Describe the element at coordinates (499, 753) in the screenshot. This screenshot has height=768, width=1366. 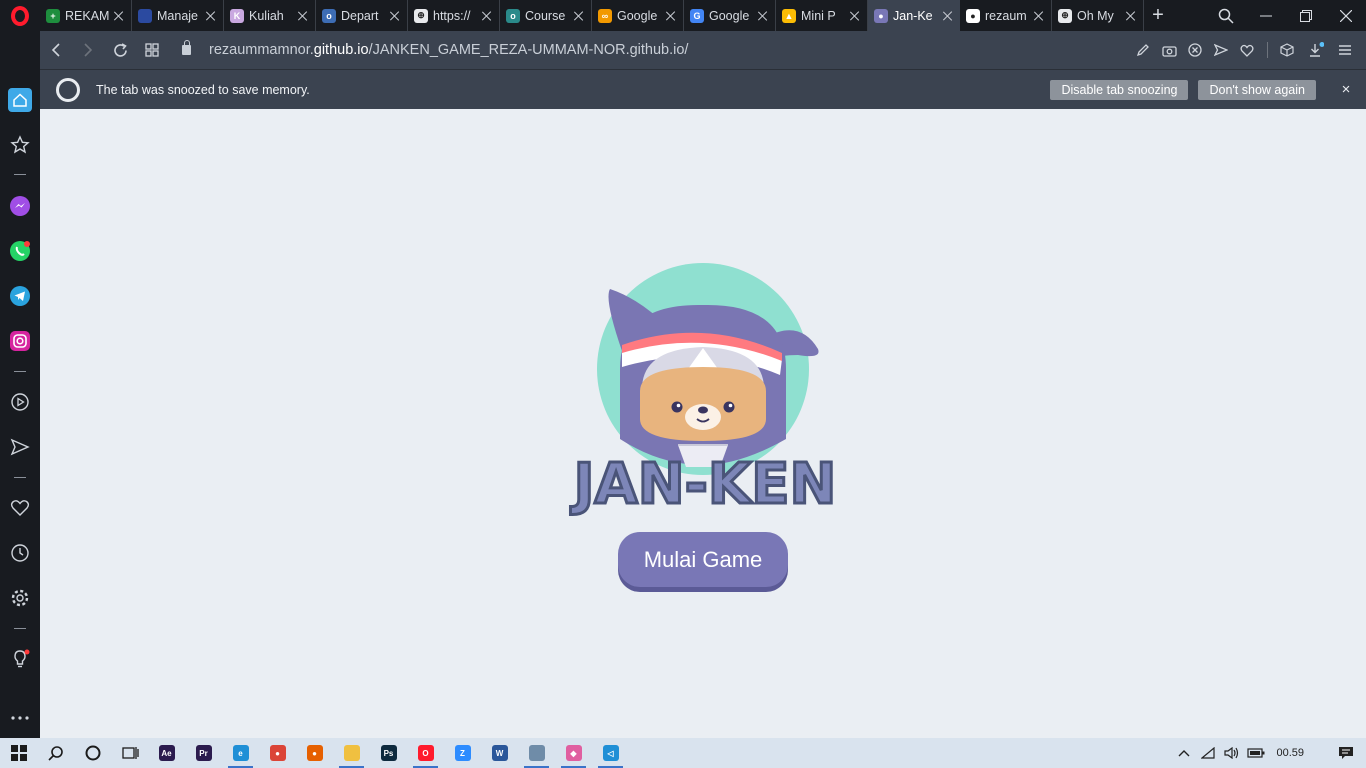
I see `taskbar-app-word: W` at that location.